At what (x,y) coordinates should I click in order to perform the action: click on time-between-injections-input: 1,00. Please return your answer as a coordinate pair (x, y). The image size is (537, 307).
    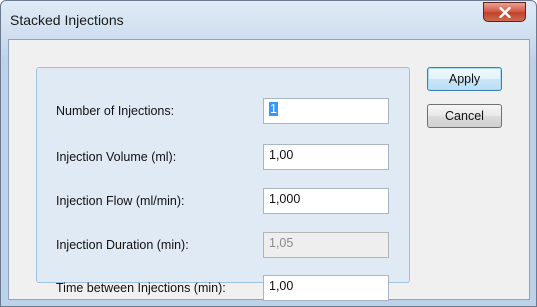
    Looking at the image, I should click on (326, 288).